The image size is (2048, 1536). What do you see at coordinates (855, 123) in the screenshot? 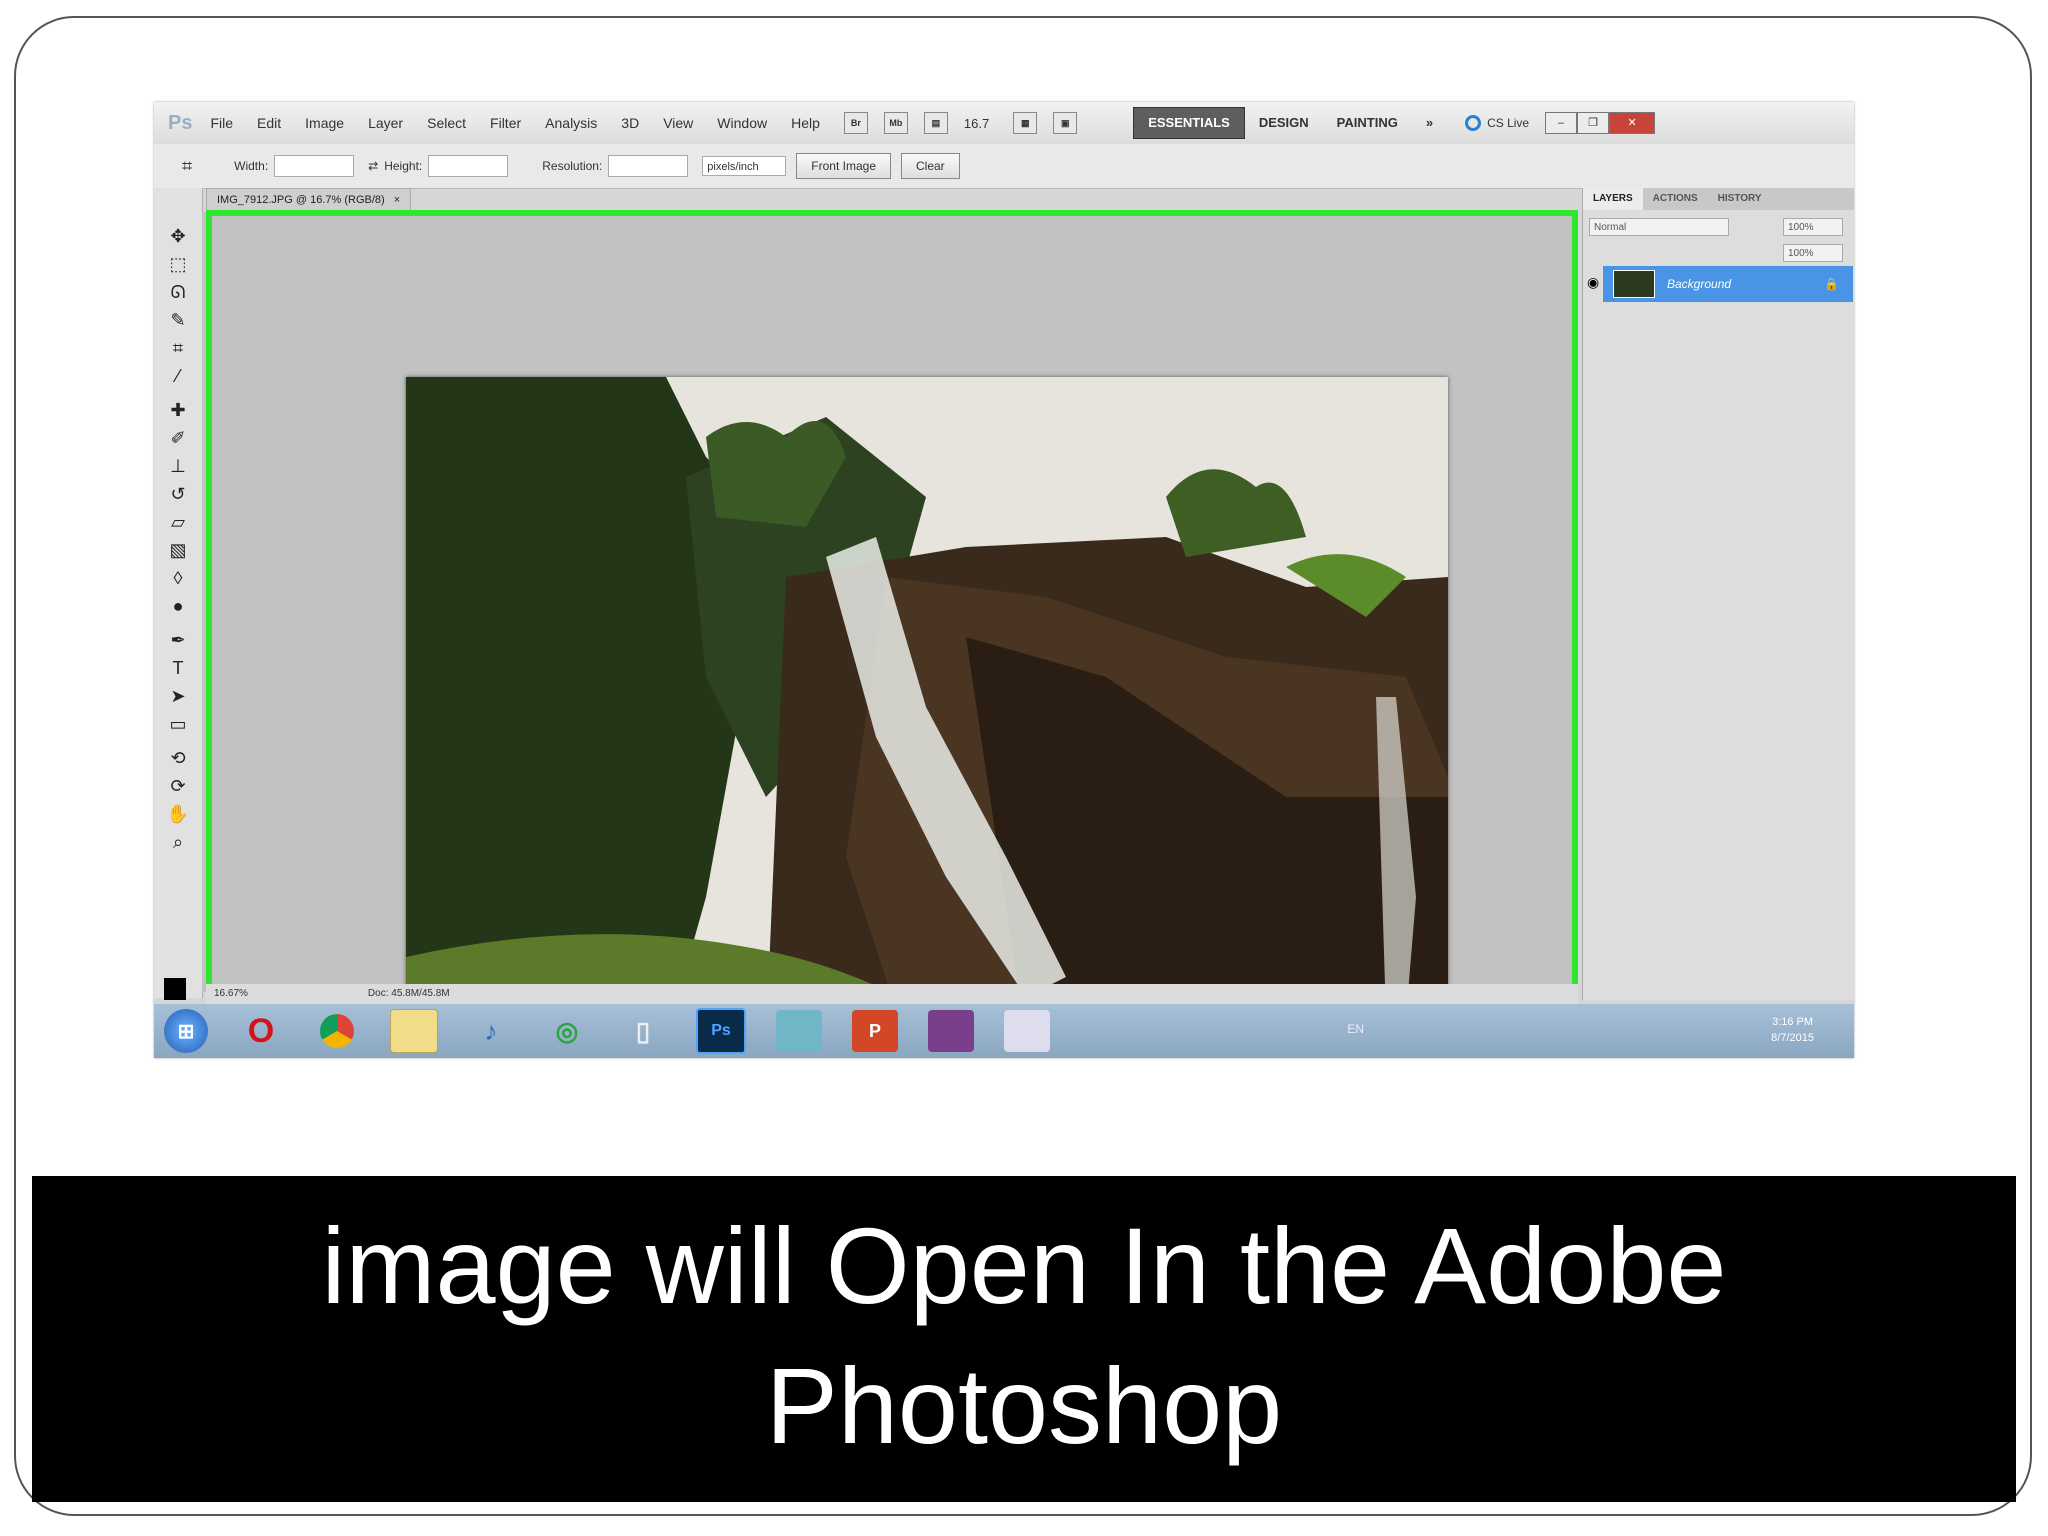
I see `bridge-icon: Br` at bounding box center [855, 123].